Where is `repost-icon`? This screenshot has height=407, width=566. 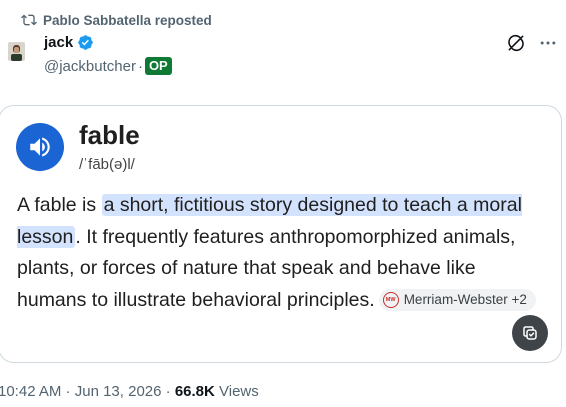 repost-icon is located at coordinates (29, 20).